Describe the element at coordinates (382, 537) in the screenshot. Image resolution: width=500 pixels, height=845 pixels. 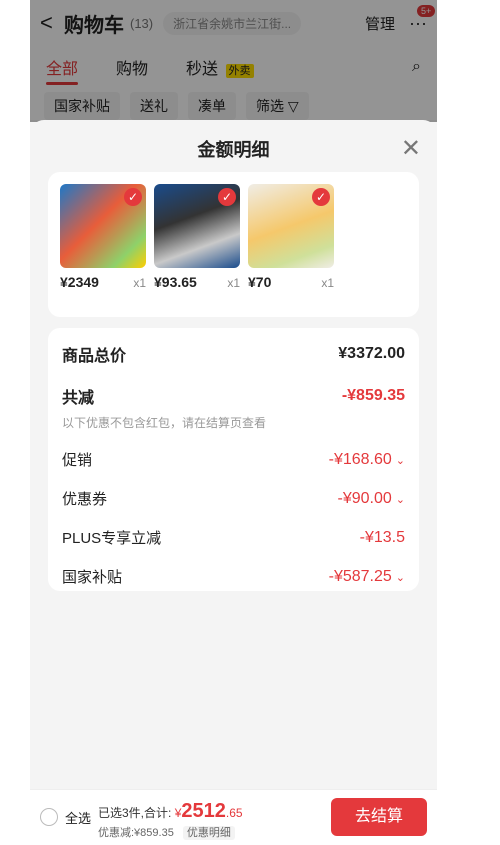
I see `plus-value: -¥13.5` at that location.